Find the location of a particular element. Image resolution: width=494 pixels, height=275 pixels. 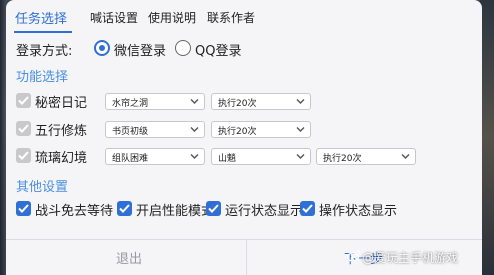

tab-bar: 任务选择 喊话设置 使用说明 联系作者 is located at coordinates (244, 17).